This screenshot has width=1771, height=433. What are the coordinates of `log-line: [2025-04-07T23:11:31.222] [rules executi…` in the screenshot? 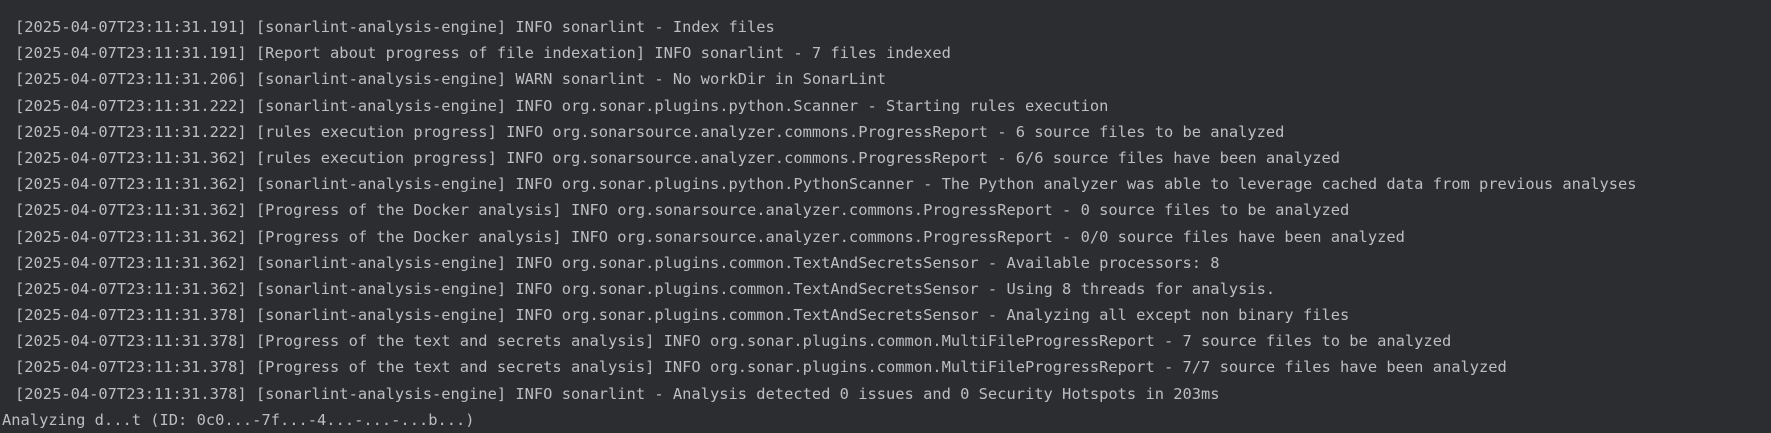 It's located at (650, 131).